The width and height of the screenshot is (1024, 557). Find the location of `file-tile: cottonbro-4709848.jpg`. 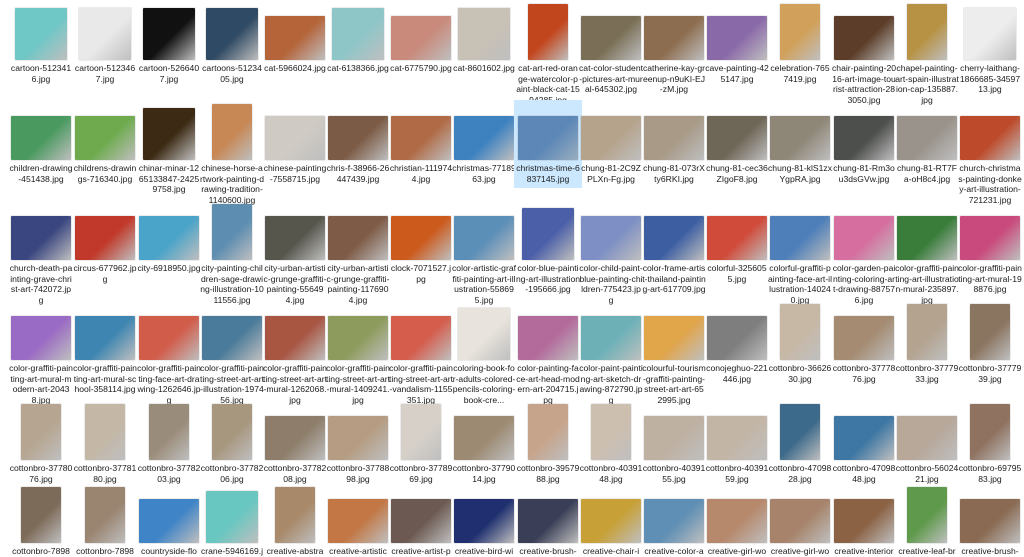

file-tile: cottonbro-4709848.jpg is located at coordinates (864, 450).